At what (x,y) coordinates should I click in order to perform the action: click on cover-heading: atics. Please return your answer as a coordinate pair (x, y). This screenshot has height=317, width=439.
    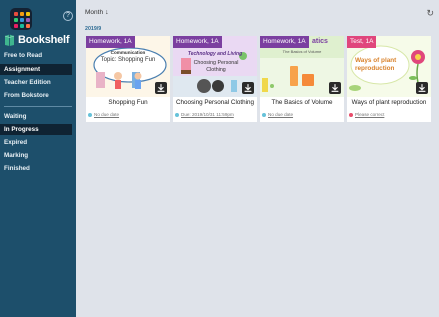
    Looking at the image, I should click on (320, 41).